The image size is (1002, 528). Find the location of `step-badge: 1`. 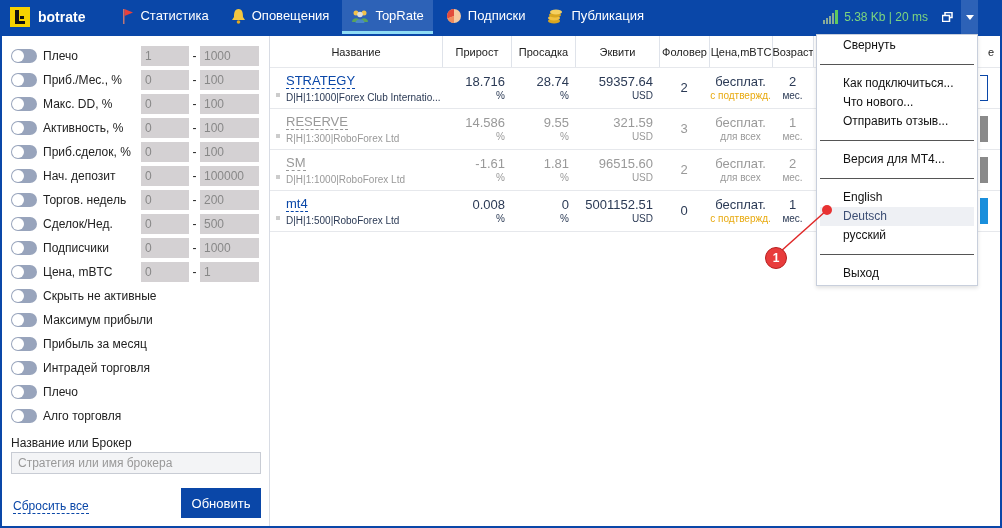

step-badge: 1 is located at coordinates (776, 258).